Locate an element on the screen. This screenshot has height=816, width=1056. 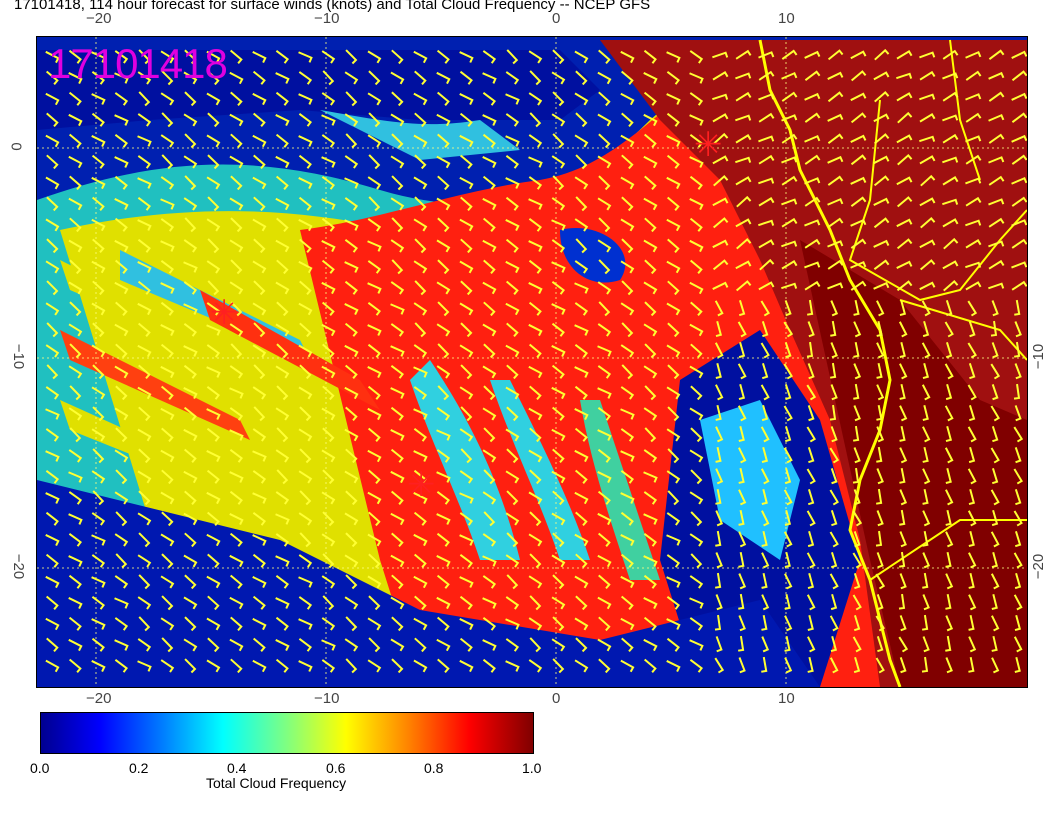
x-top-tick: 0 is located at coordinates (556, 18).